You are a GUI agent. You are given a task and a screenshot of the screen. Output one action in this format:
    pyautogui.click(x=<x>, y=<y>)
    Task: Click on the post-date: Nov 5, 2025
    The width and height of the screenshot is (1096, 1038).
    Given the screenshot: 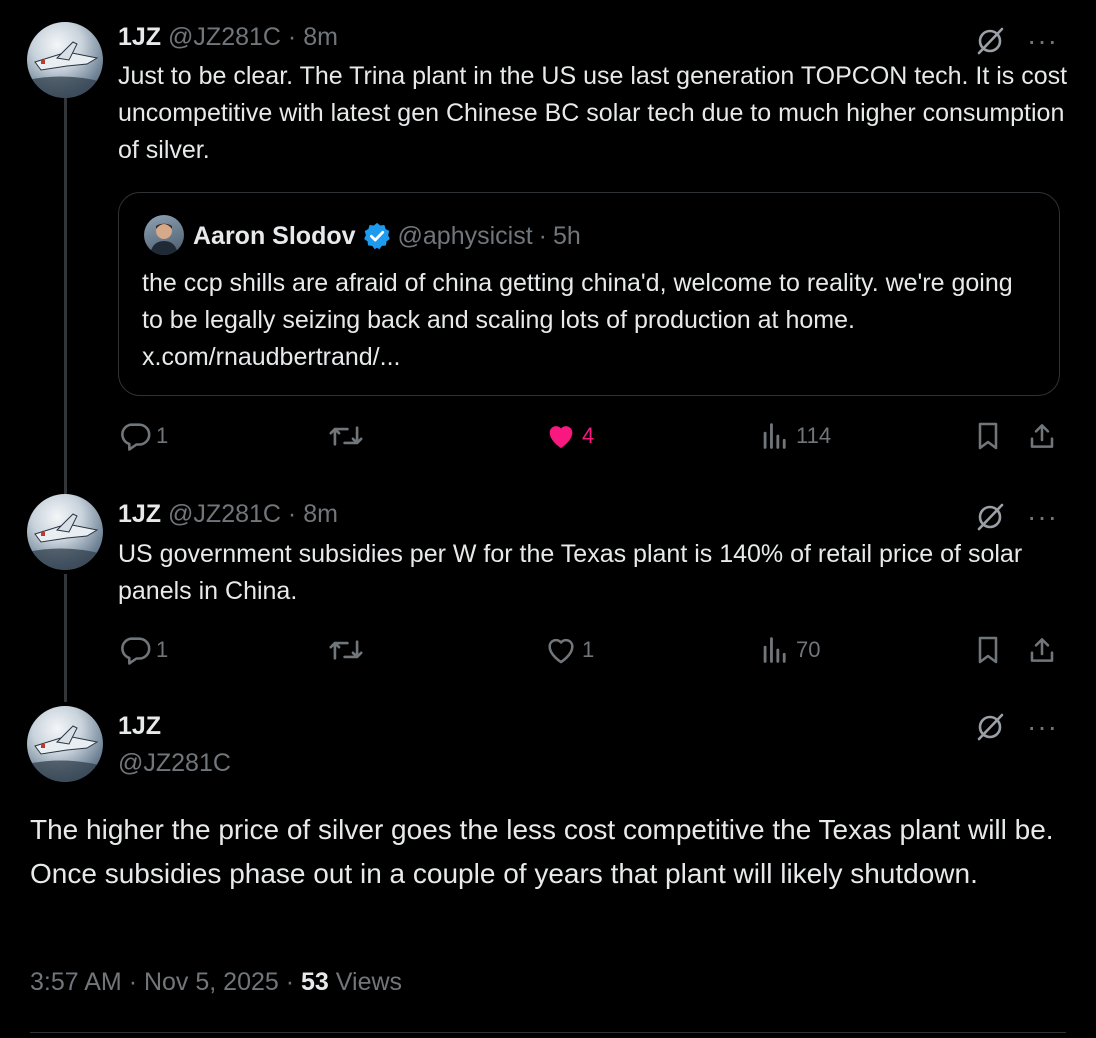 What is the action you would take?
    pyautogui.click(x=211, y=982)
    